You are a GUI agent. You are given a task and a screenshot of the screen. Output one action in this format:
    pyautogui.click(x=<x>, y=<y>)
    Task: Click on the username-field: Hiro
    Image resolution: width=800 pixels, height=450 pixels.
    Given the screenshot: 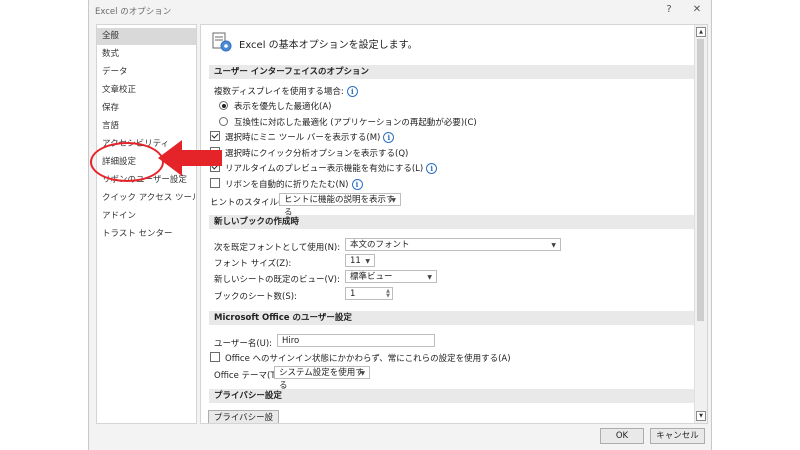 What is the action you would take?
    pyautogui.click(x=356, y=340)
    